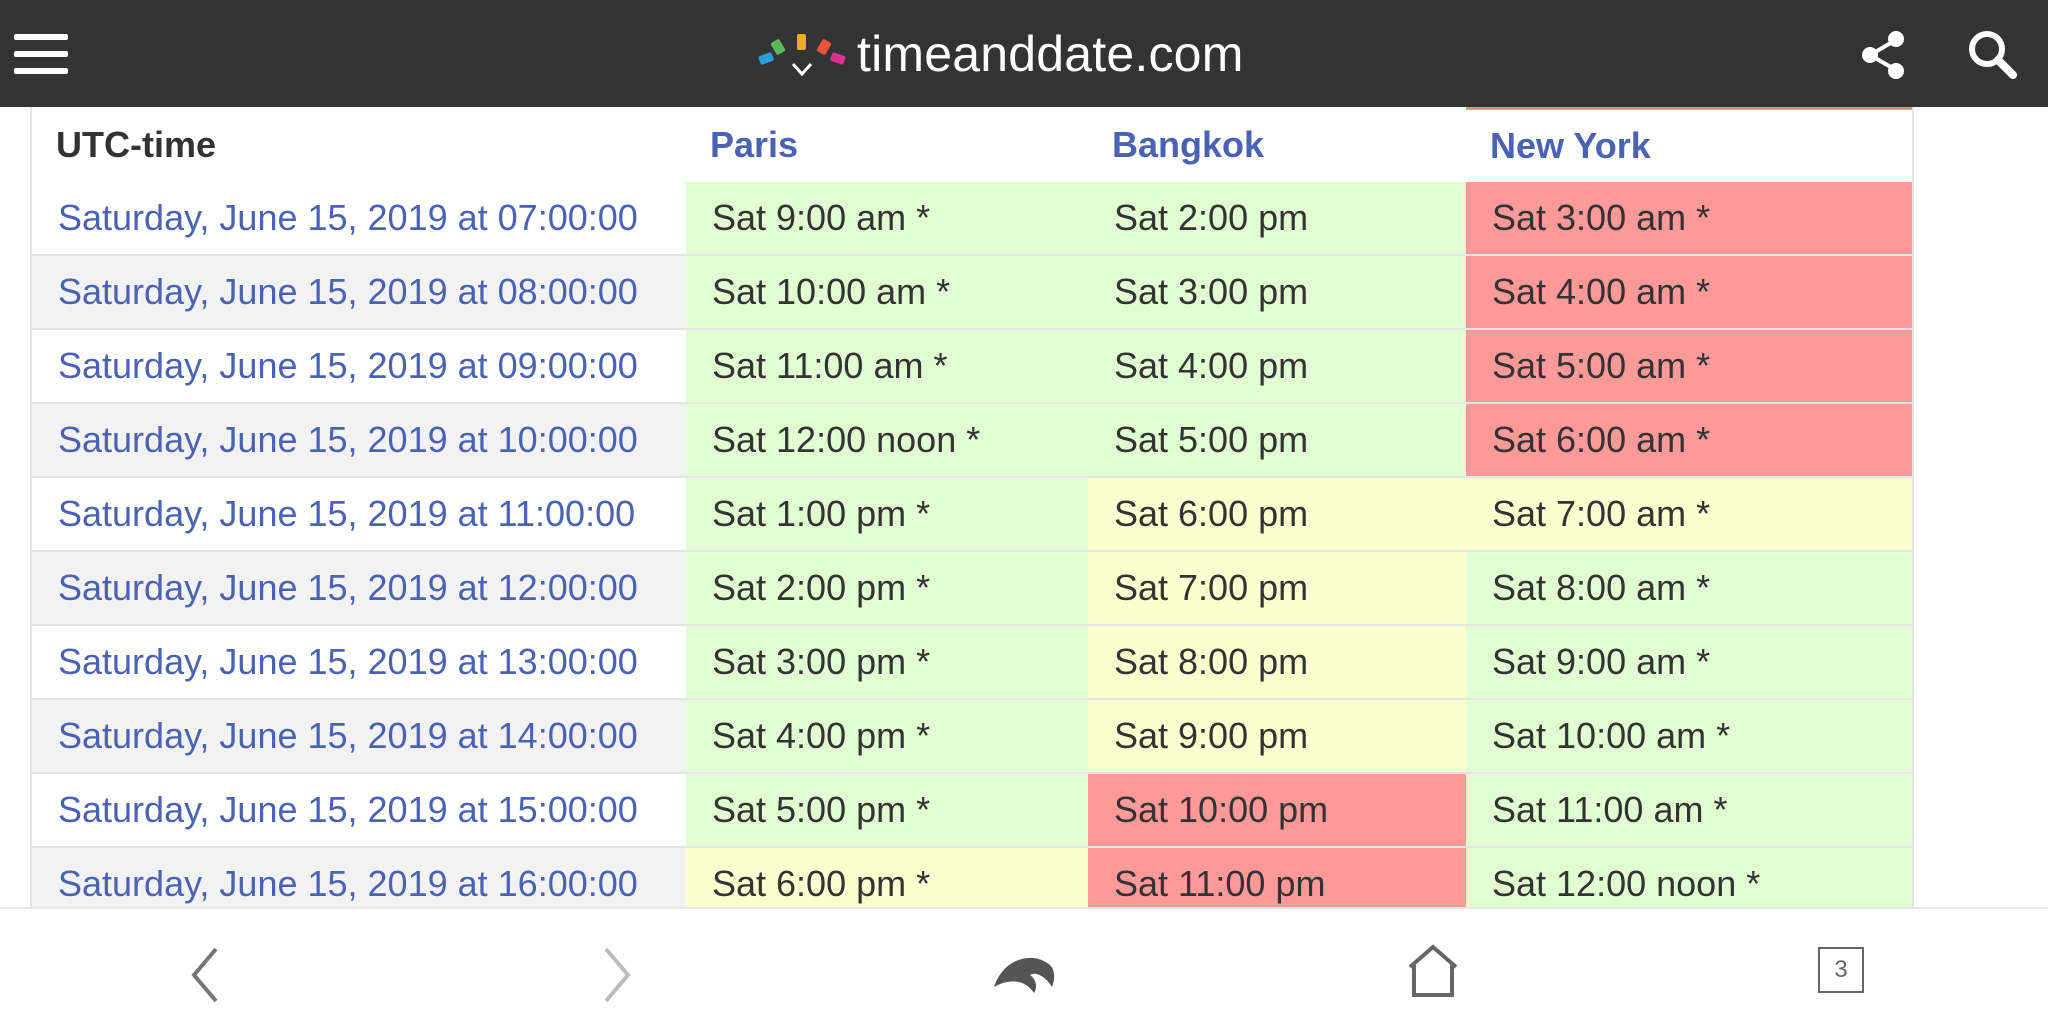  I want to click on search-icon, so click(1992, 54).